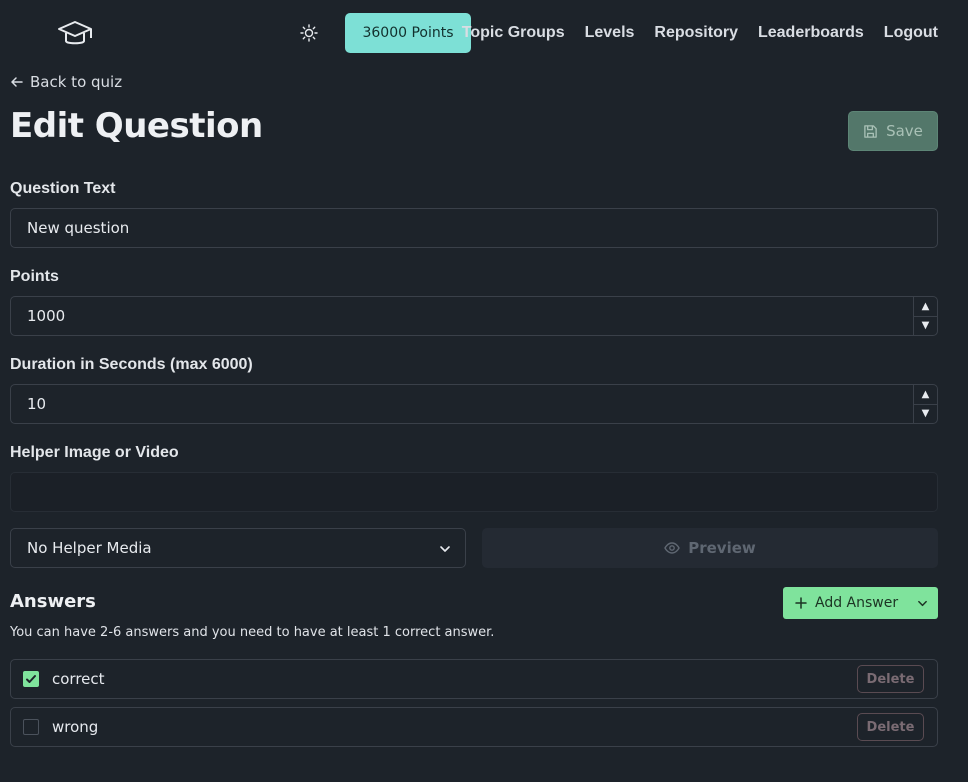  What do you see at coordinates (610, 33) in the screenshot?
I see `nav-link-levels: Levels` at bounding box center [610, 33].